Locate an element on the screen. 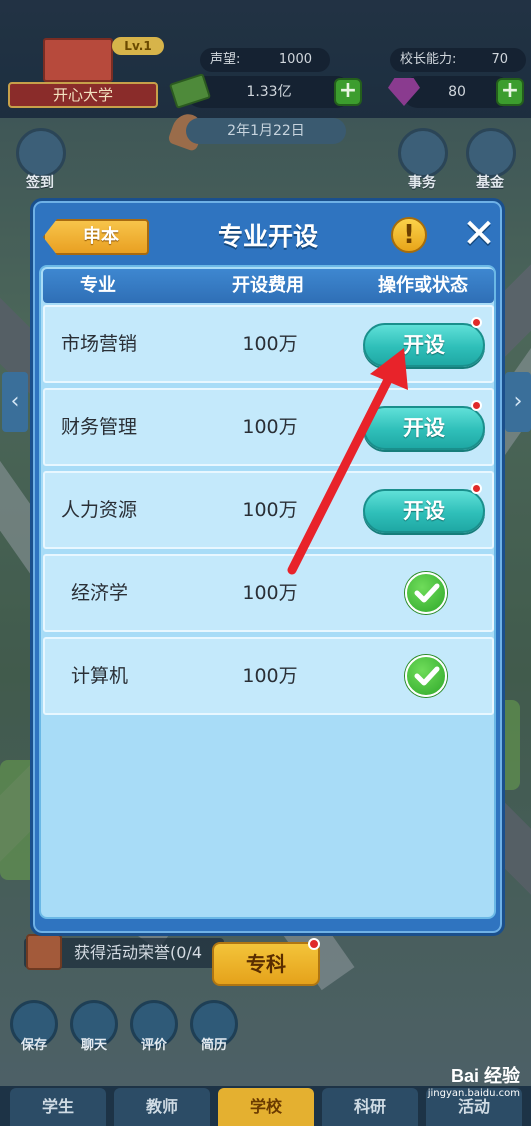 This screenshot has width=531, height=1126. column-header-status: 操作或状态 is located at coordinates (423, 285).